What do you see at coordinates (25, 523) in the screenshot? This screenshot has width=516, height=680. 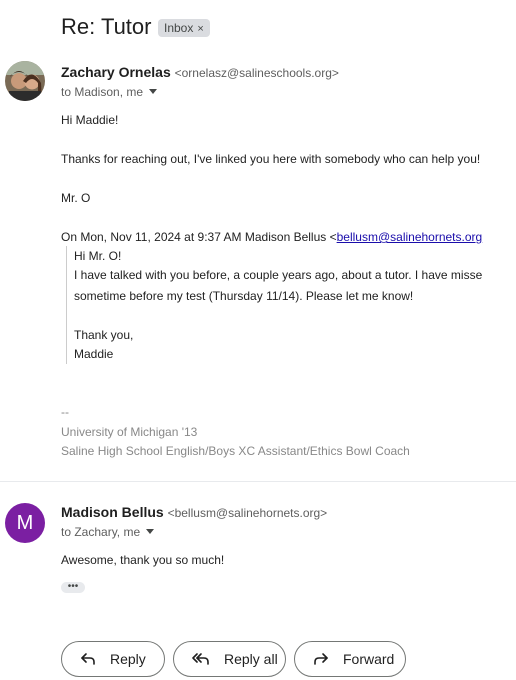 I see `avatar: M` at bounding box center [25, 523].